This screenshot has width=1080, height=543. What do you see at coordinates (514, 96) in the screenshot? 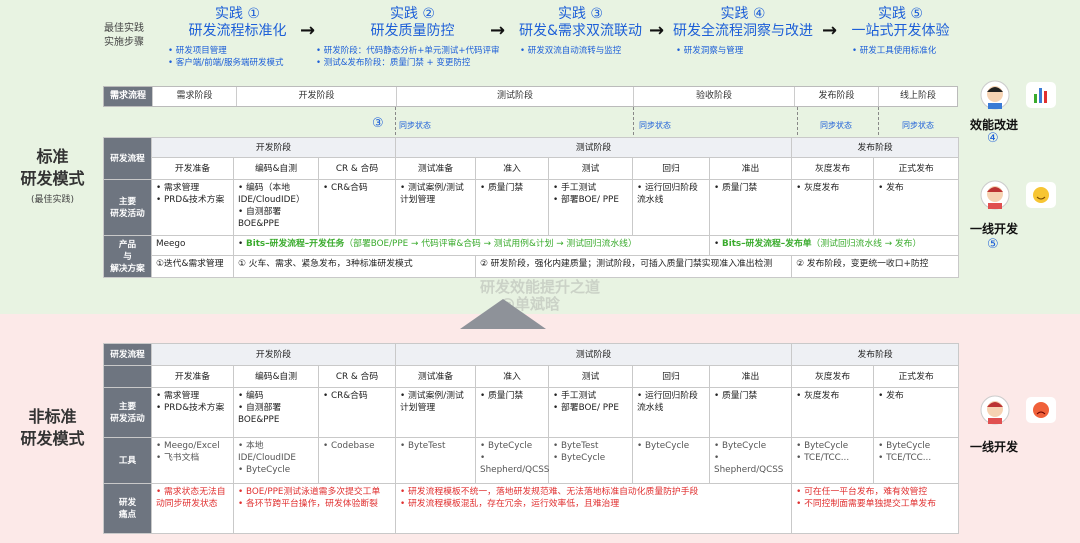
I see `demand-stage: 测试阶段` at bounding box center [514, 96].